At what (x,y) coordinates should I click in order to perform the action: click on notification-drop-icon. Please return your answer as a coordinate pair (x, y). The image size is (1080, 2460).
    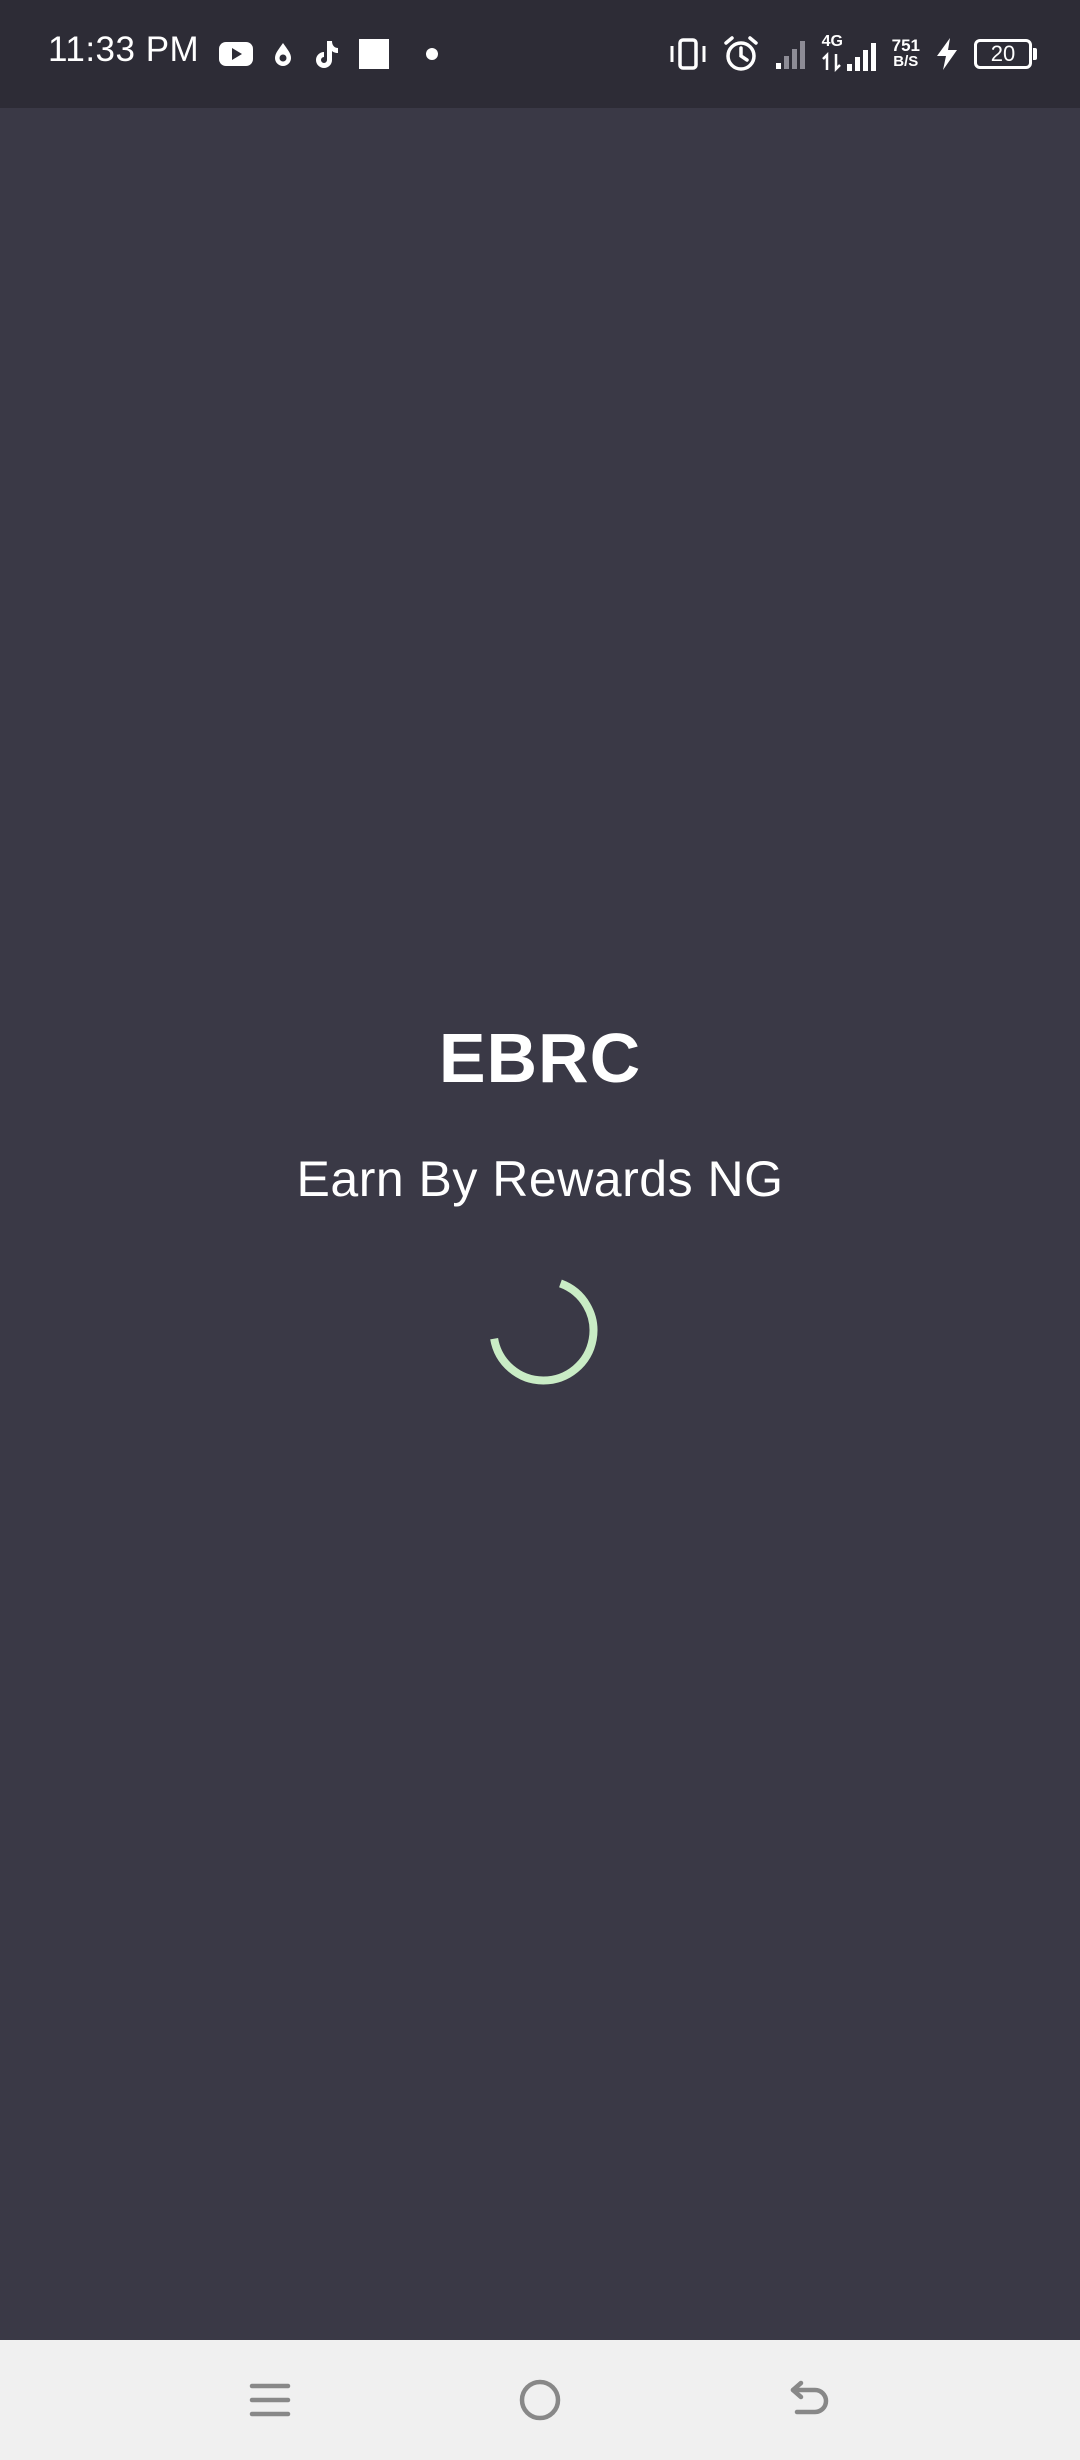
    Looking at the image, I should click on (283, 54).